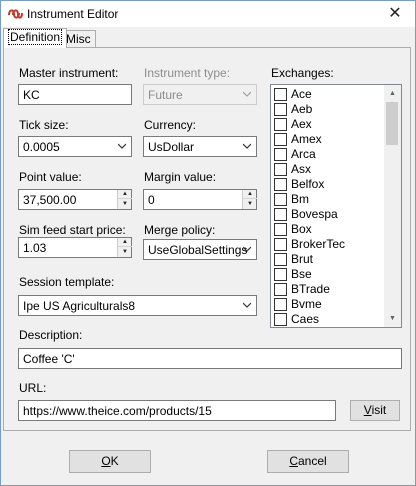  Describe the element at coordinates (35, 248) in the screenshot. I see `sim-feed-start-price-value: 1.03` at that location.